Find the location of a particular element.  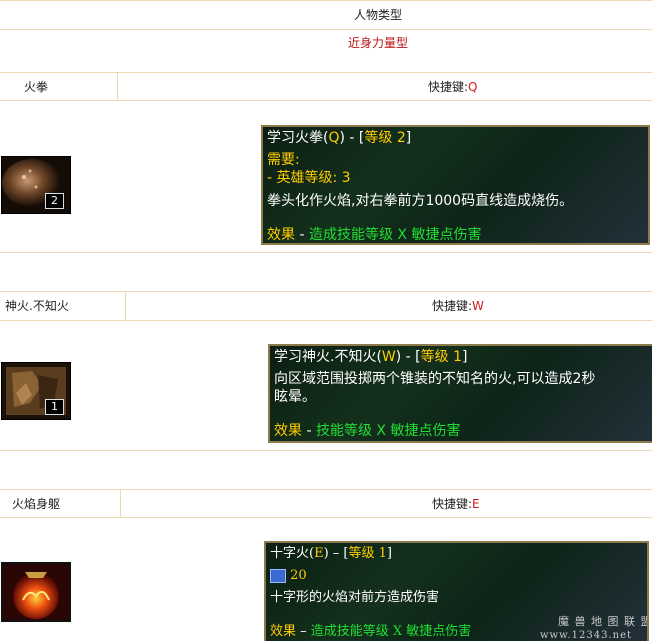

fire-fist-skill-icon: 2 is located at coordinates (36, 185).